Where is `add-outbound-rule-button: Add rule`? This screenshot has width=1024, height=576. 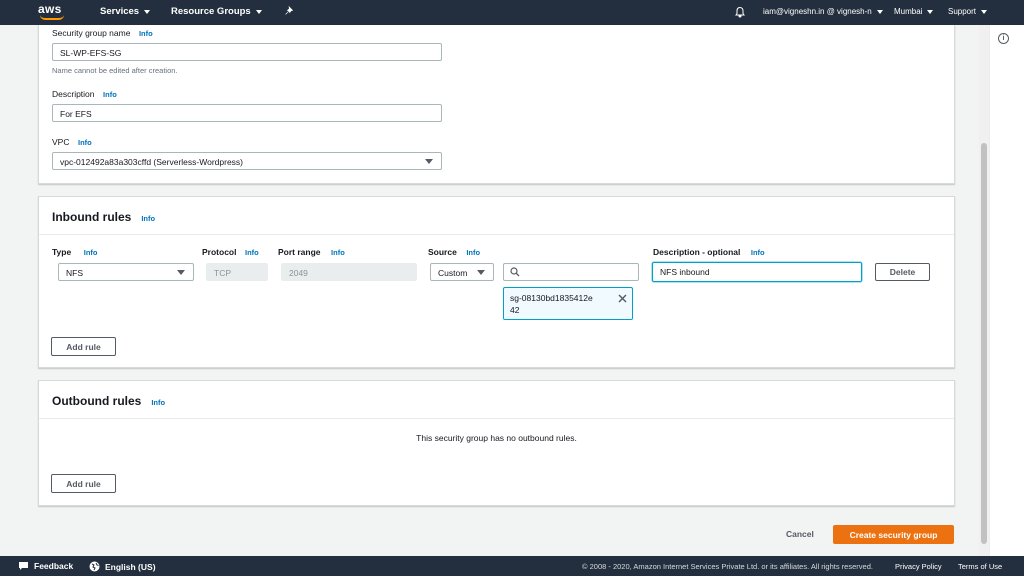 add-outbound-rule-button: Add rule is located at coordinates (83, 483).